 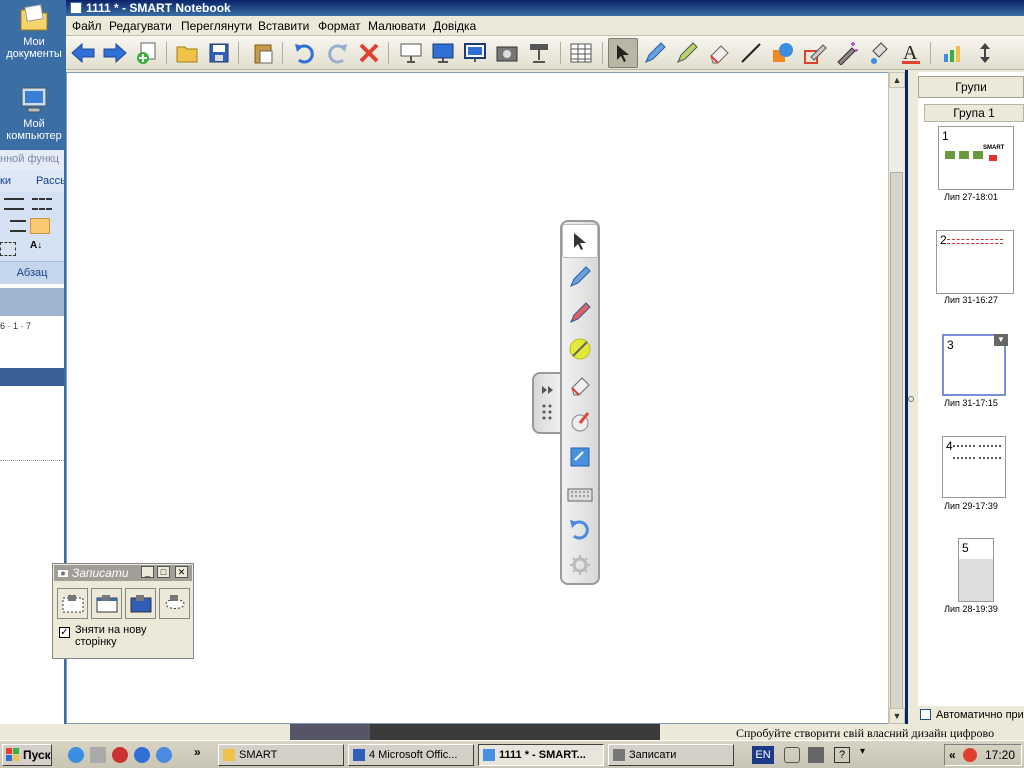 What do you see at coordinates (147, 572) in the screenshot?
I see `minimize-button: _` at bounding box center [147, 572].